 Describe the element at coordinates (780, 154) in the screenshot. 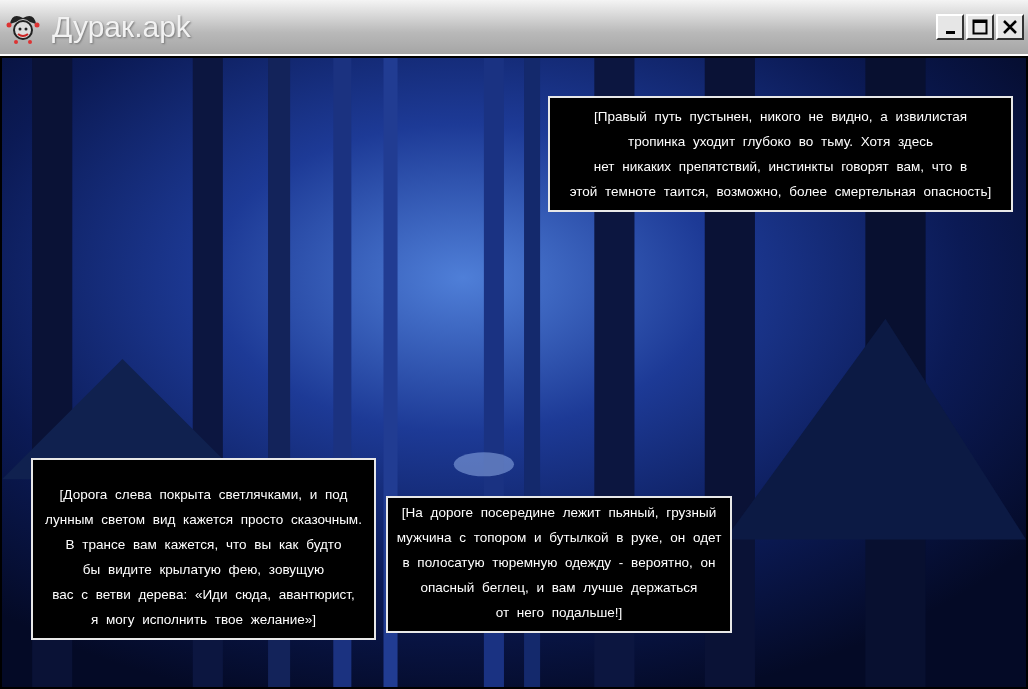

I see `dialog-text: [Правый путь пустынен, никого не видно, а извилистая тропинка уходит глубоко во тьму. Хотя здесь нет никаких препятствий, инстинкты говорят вам, что в этой темноте таится, возможно, более смертельная опасность]` at that location.